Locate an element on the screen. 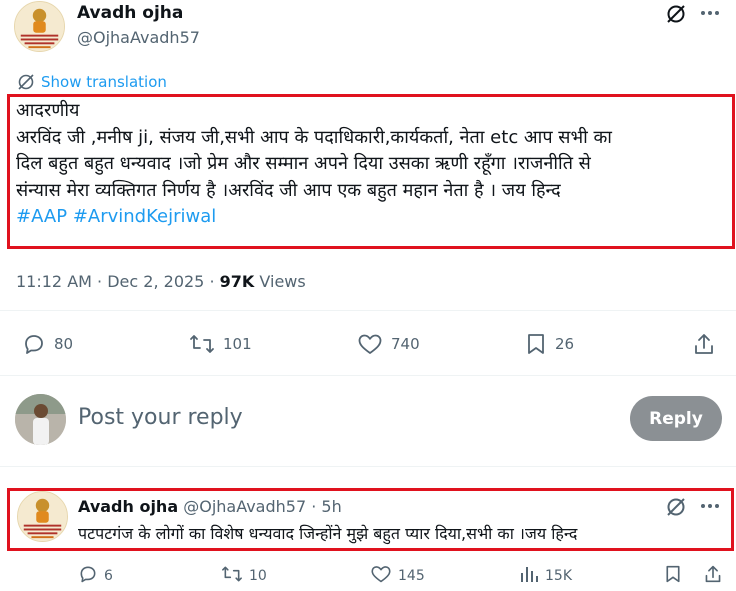 The height and width of the screenshot is (591, 736). views-label: Views is located at coordinates (282, 281).